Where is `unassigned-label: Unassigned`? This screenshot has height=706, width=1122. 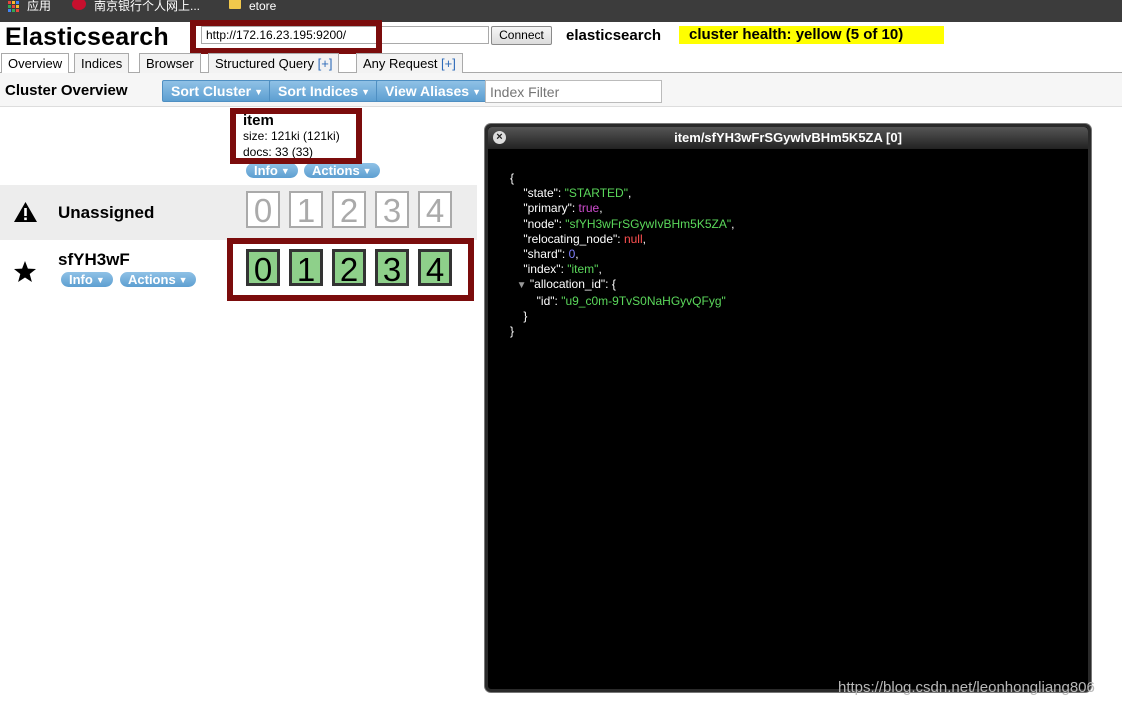 unassigned-label: Unassigned is located at coordinates (106, 212).